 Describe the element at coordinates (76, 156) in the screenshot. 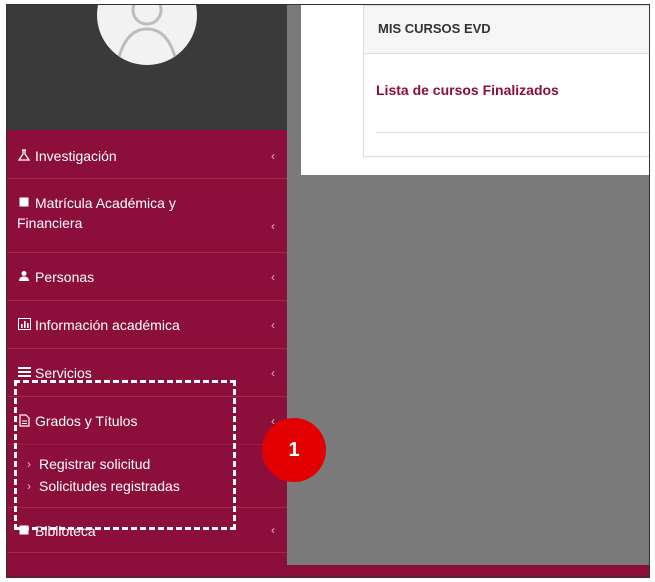

I see `sidebar-item-label: Investigación` at that location.